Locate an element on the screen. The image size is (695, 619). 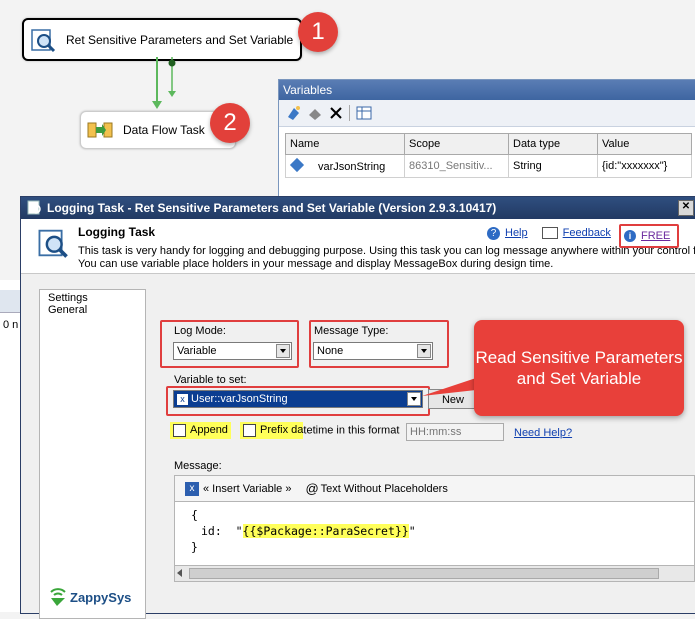
nav-general: General is located at coordinates (92, 310).